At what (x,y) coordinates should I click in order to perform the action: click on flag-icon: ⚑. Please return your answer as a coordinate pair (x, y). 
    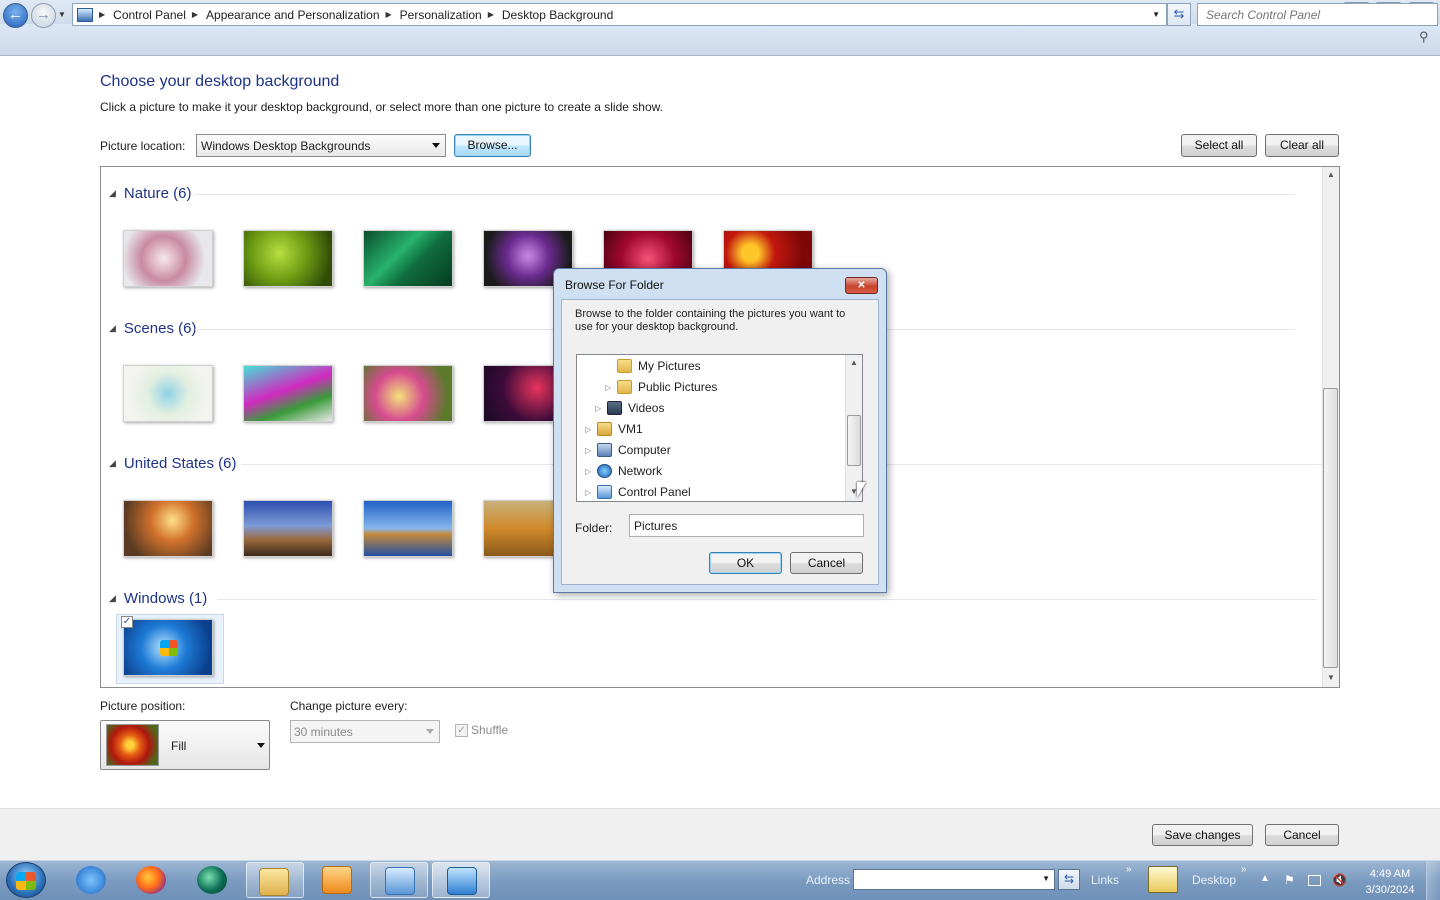
    Looking at the image, I should click on (1291, 880).